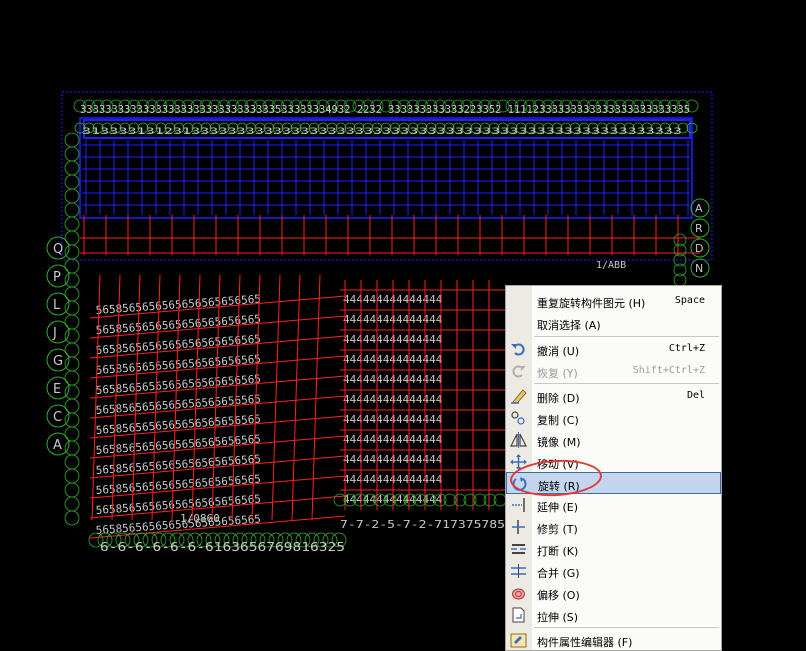  Describe the element at coordinates (519, 484) in the screenshot. I see `rotate-icon` at that location.